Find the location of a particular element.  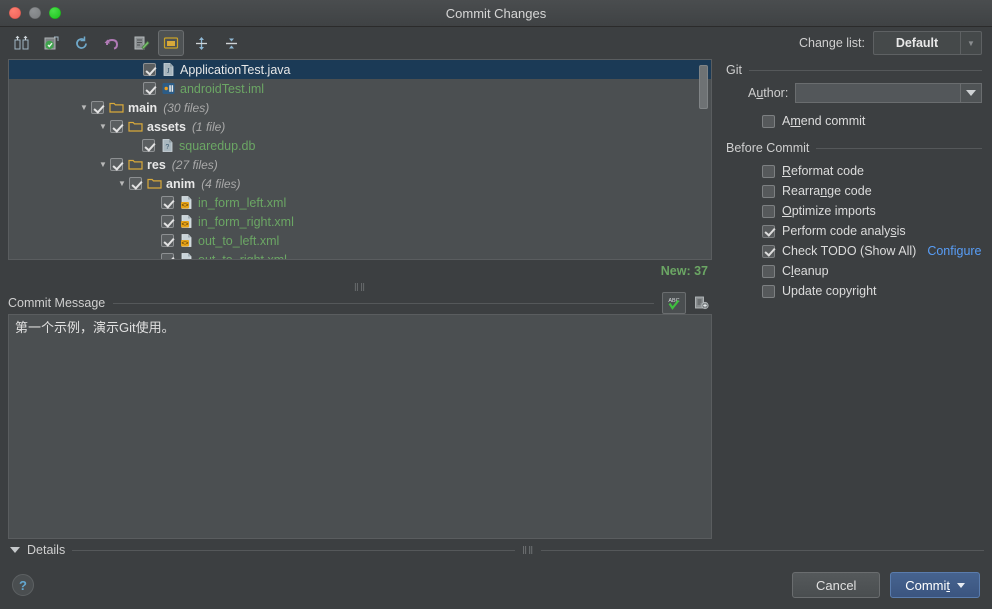

group-by-directory-icon is located at coordinates (171, 43).